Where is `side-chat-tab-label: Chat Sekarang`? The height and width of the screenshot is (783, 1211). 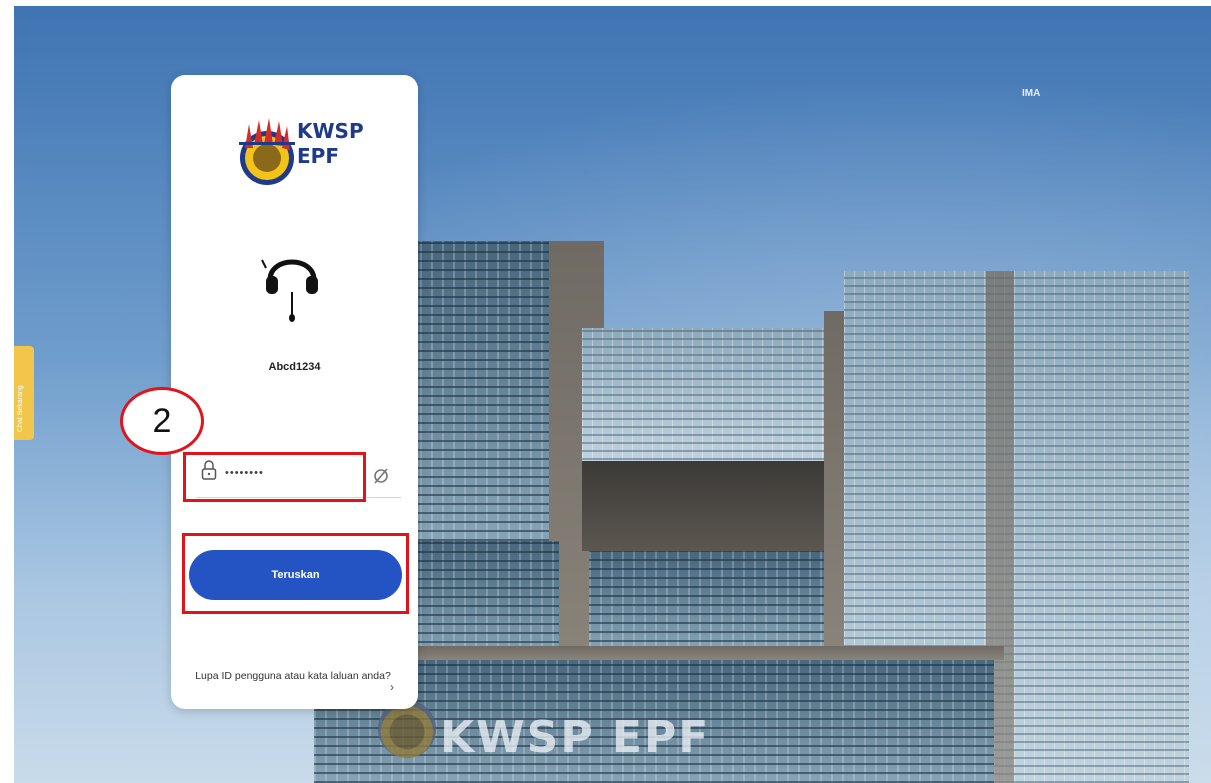
side-chat-tab-label: Chat Sekarang is located at coordinates (20, 408).